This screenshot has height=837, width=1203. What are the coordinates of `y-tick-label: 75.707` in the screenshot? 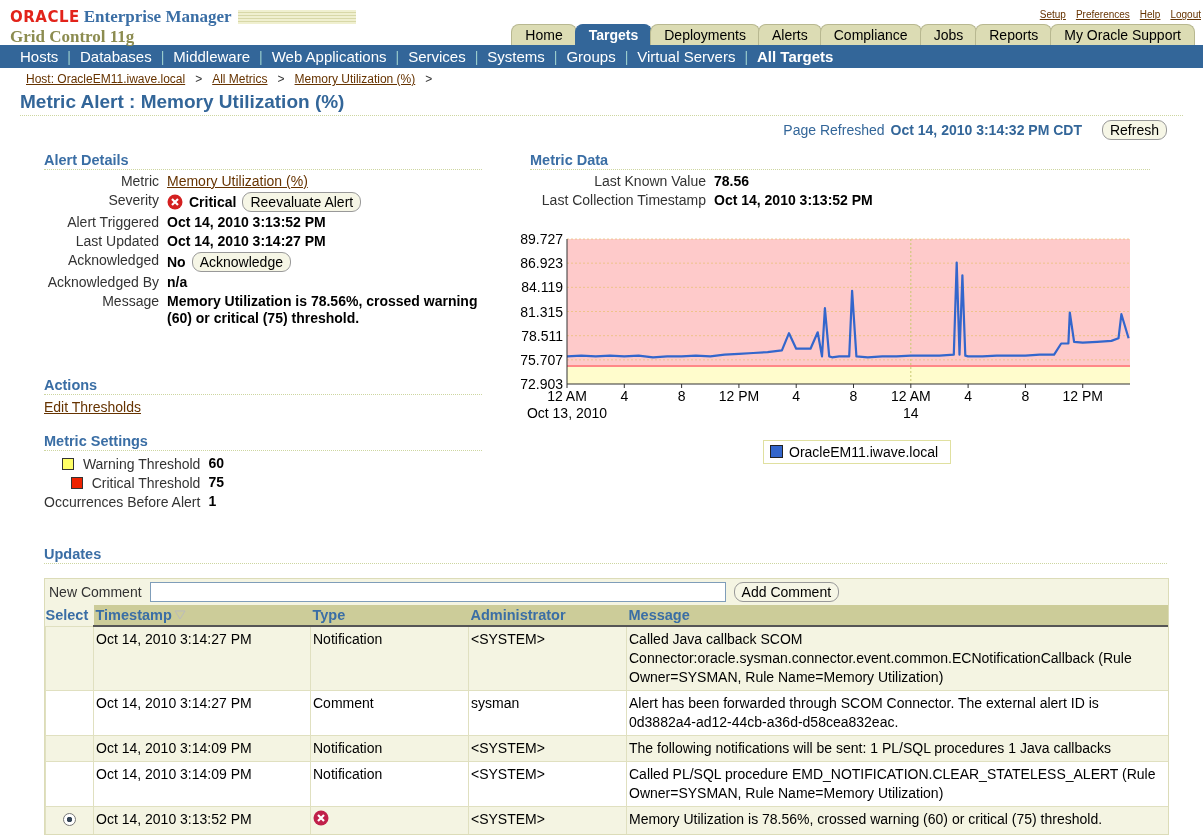 It's located at (541, 359).